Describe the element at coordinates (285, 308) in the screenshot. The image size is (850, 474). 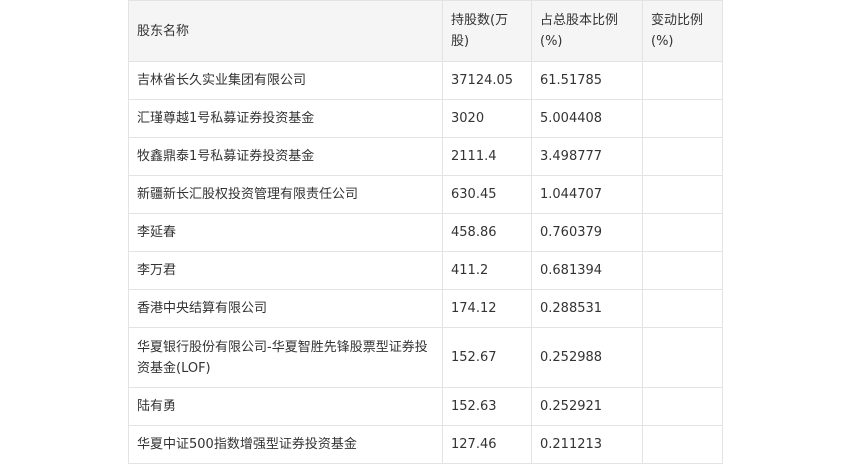
I see `cell-name: 香港中央结算有限公司` at that location.